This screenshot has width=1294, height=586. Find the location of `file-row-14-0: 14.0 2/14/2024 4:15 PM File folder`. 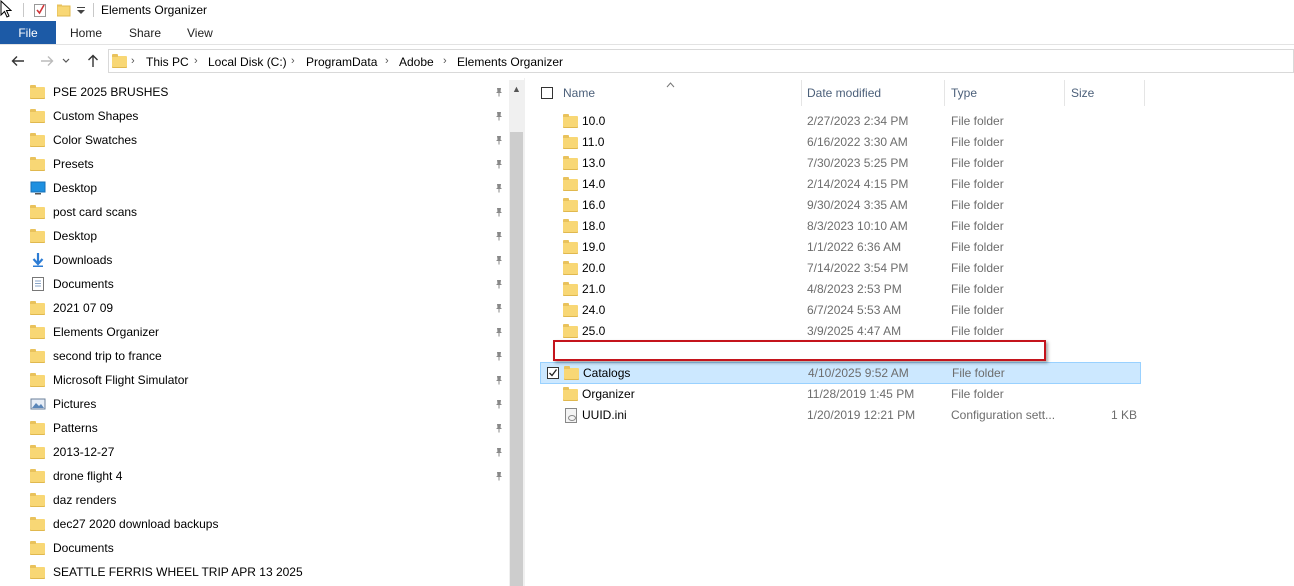

file-row-14-0: 14.0 2/14/2024 4:15 PM File folder is located at coordinates (840, 184).